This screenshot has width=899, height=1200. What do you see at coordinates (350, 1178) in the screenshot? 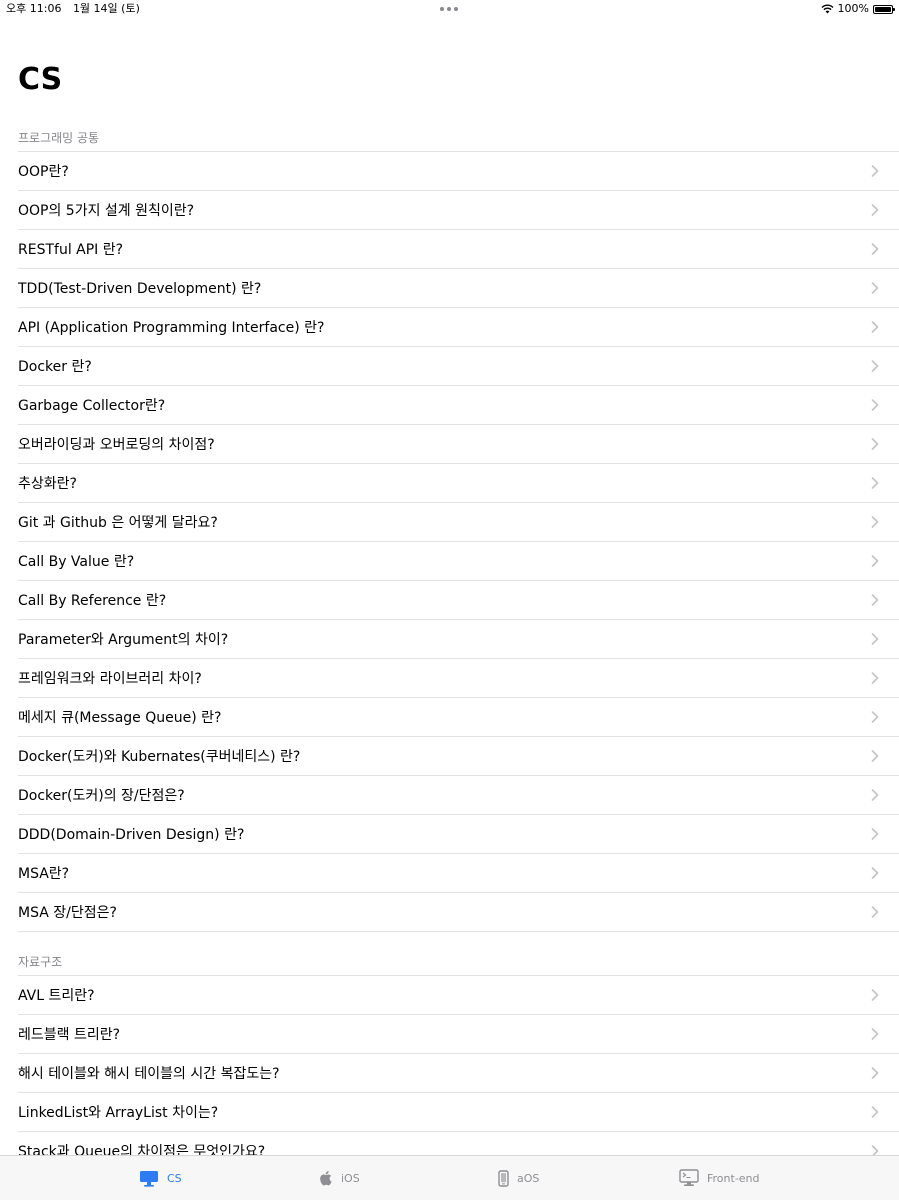
I see `tab-label: iOS` at bounding box center [350, 1178].